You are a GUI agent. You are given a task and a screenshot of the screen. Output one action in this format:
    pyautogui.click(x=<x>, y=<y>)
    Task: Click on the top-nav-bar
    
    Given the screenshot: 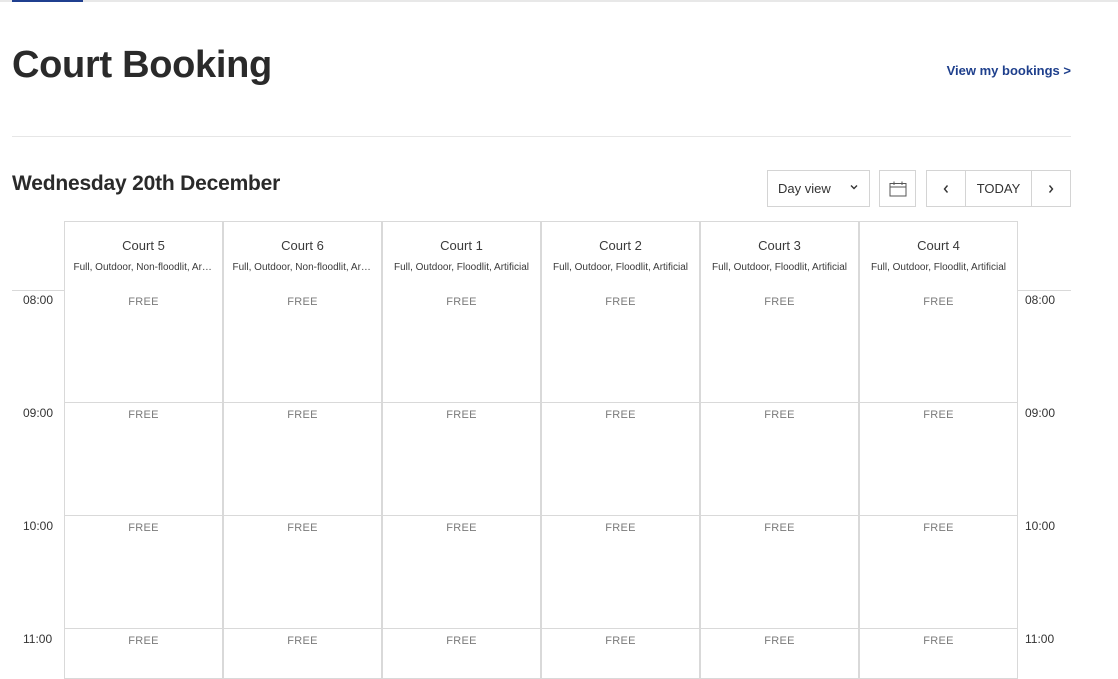 What is the action you would take?
    pyautogui.click(x=559, y=1)
    